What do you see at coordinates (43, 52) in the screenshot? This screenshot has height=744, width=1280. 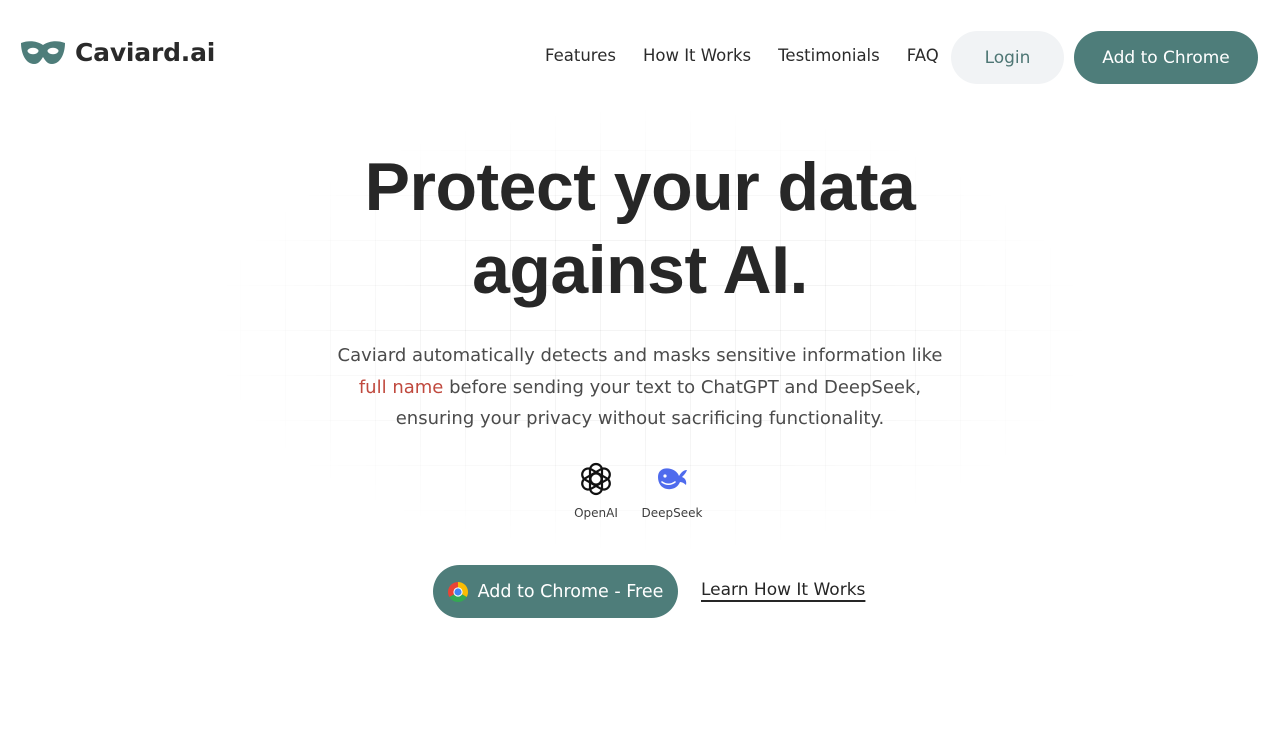 I see `mask-icon` at bounding box center [43, 52].